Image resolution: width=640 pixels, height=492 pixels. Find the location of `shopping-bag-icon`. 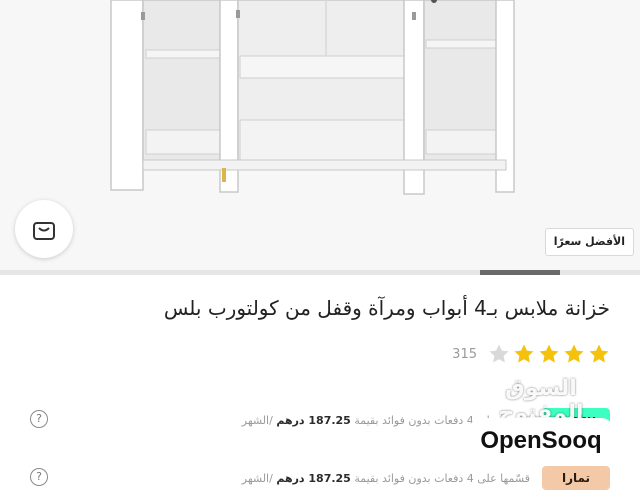

shopping-bag-icon is located at coordinates (44, 231).